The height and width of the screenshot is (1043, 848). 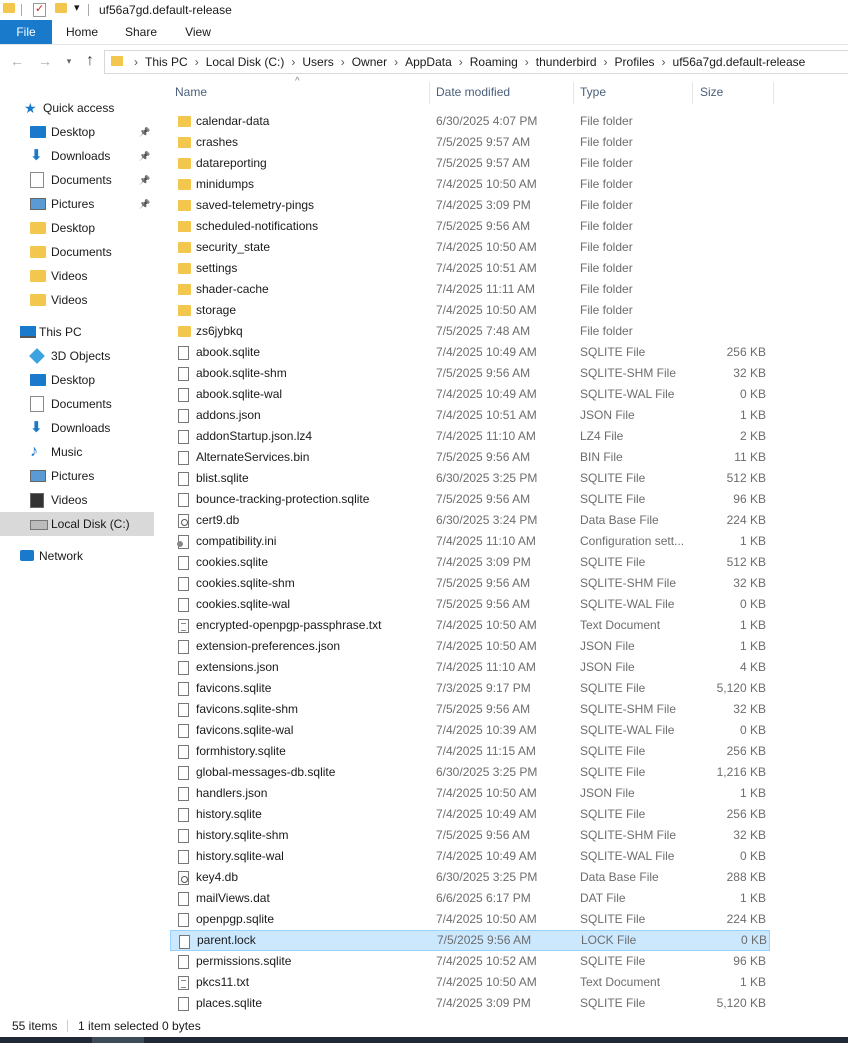 What do you see at coordinates (473, 92) in the screenshot?
I see `column-date-modified: Date modified` at bounding box center [473, 92].